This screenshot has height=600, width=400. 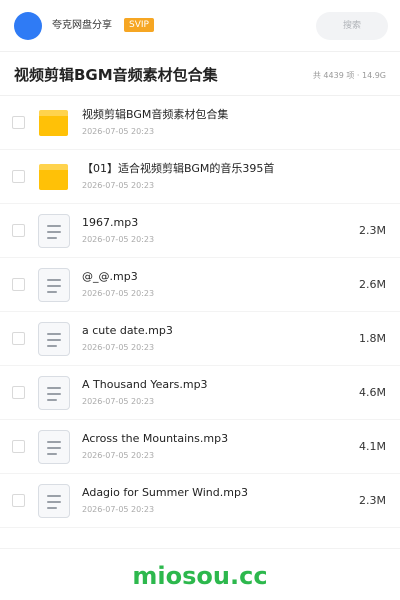 What do you see at coordinates (200, 231) in the screenshot?
I see `list-item: 1967.mp3 2026-07-05 20:23 2.3M` at bounding box center [200, 231].